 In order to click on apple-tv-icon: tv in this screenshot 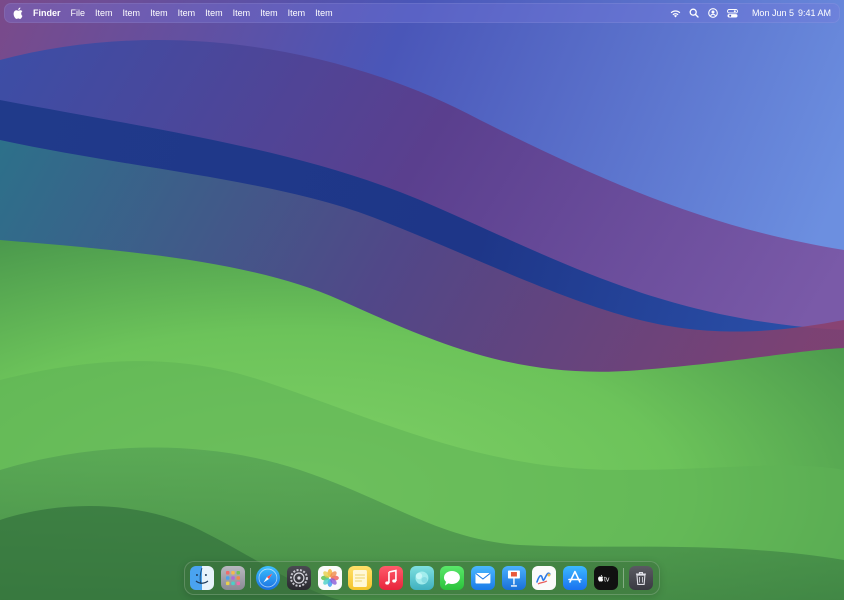, I will do `click(605, 578)`.